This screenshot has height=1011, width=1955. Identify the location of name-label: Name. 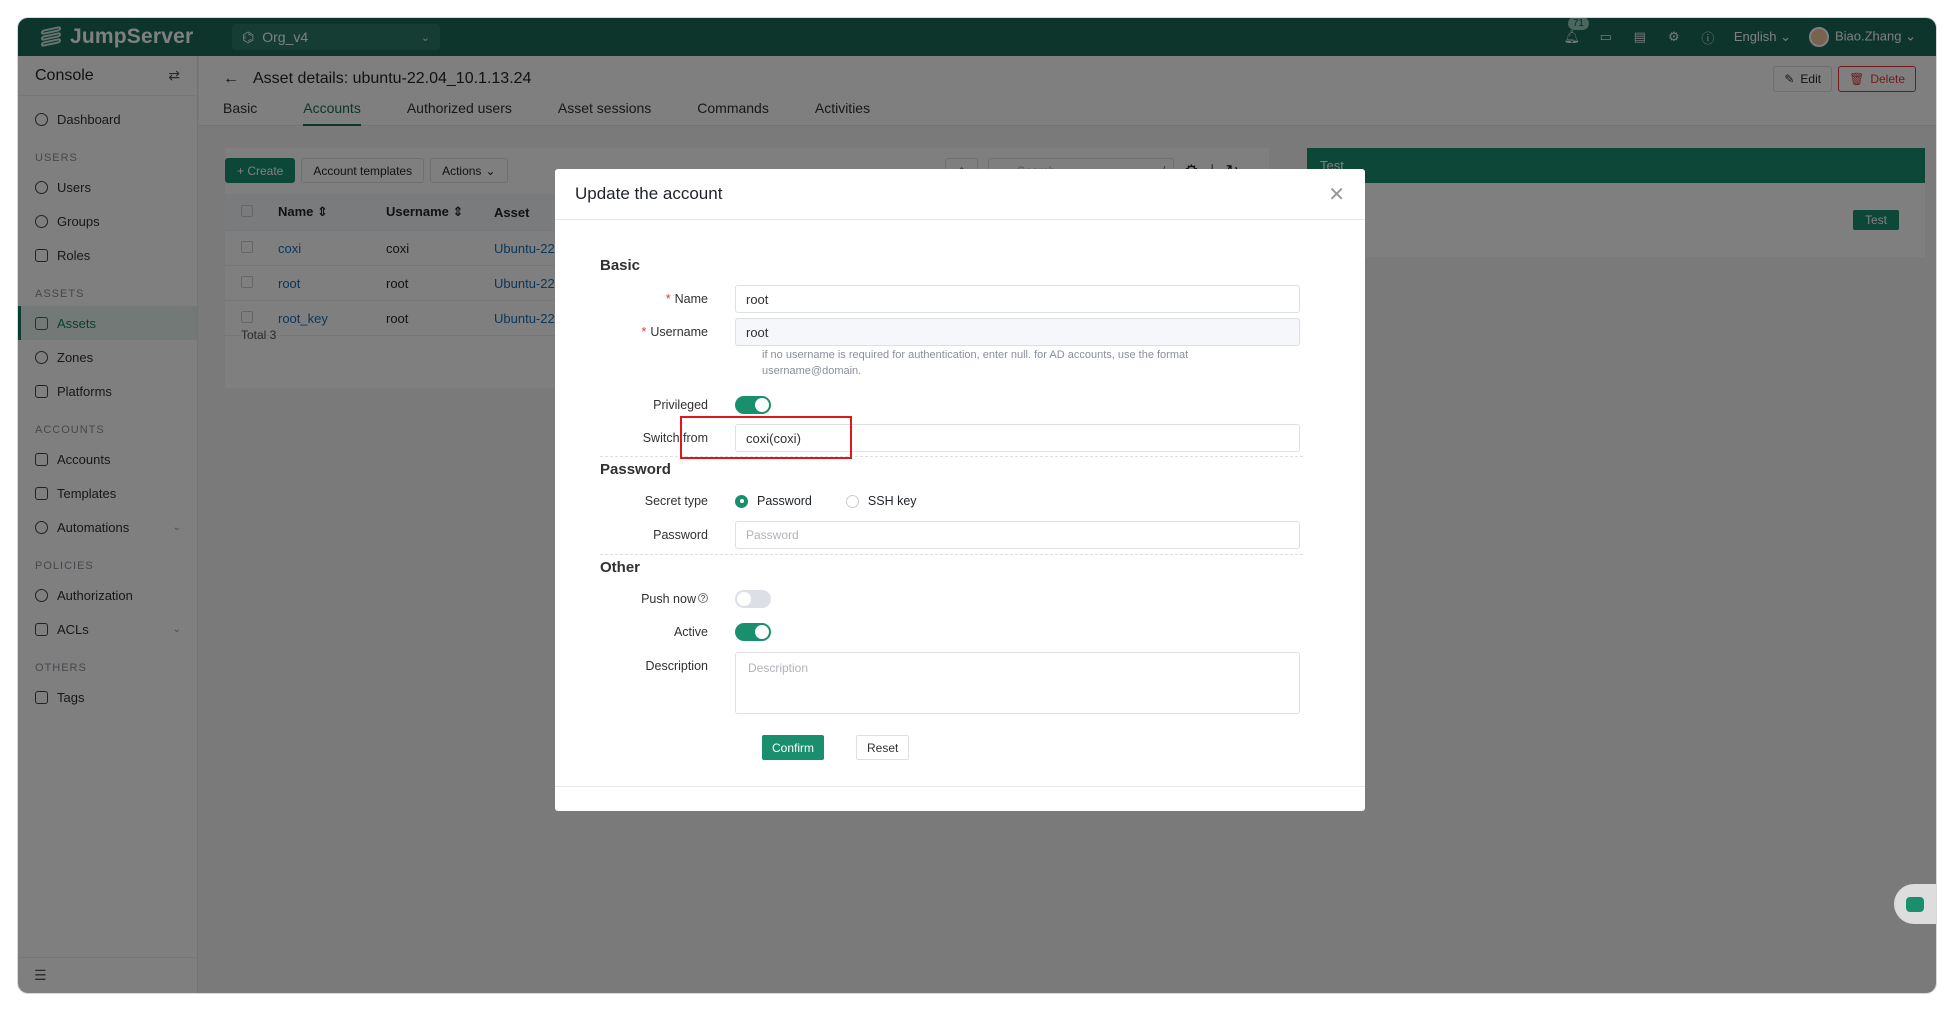
(691, 299).